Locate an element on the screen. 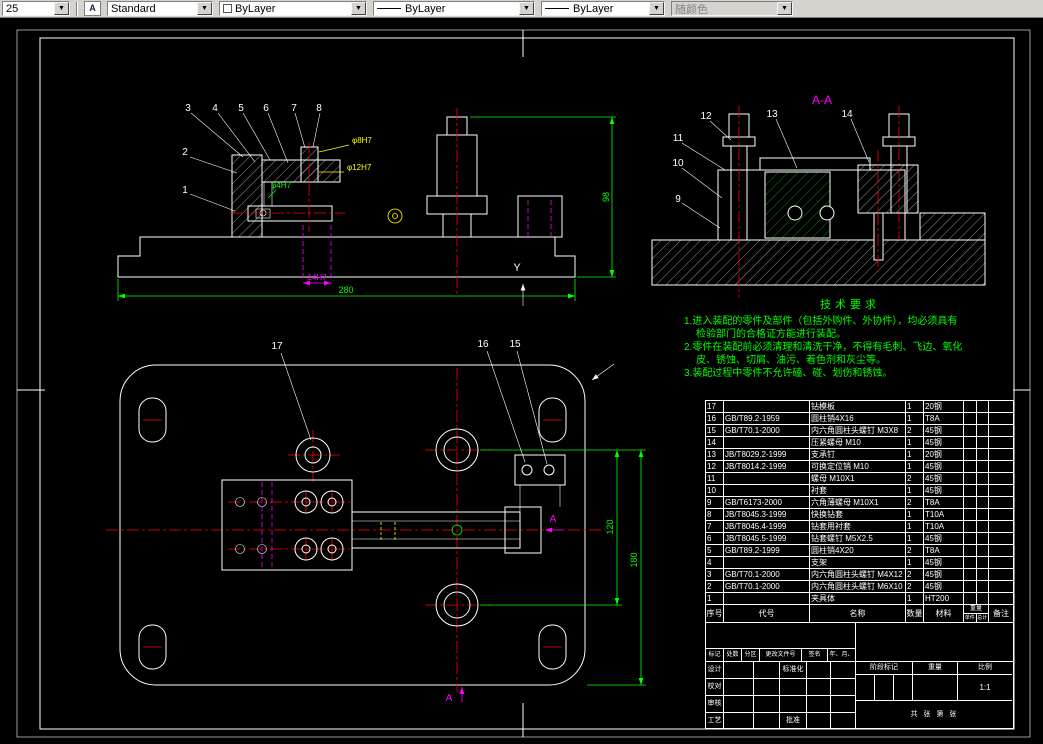  drawing-title-cell is located at coordinates (934, 642).